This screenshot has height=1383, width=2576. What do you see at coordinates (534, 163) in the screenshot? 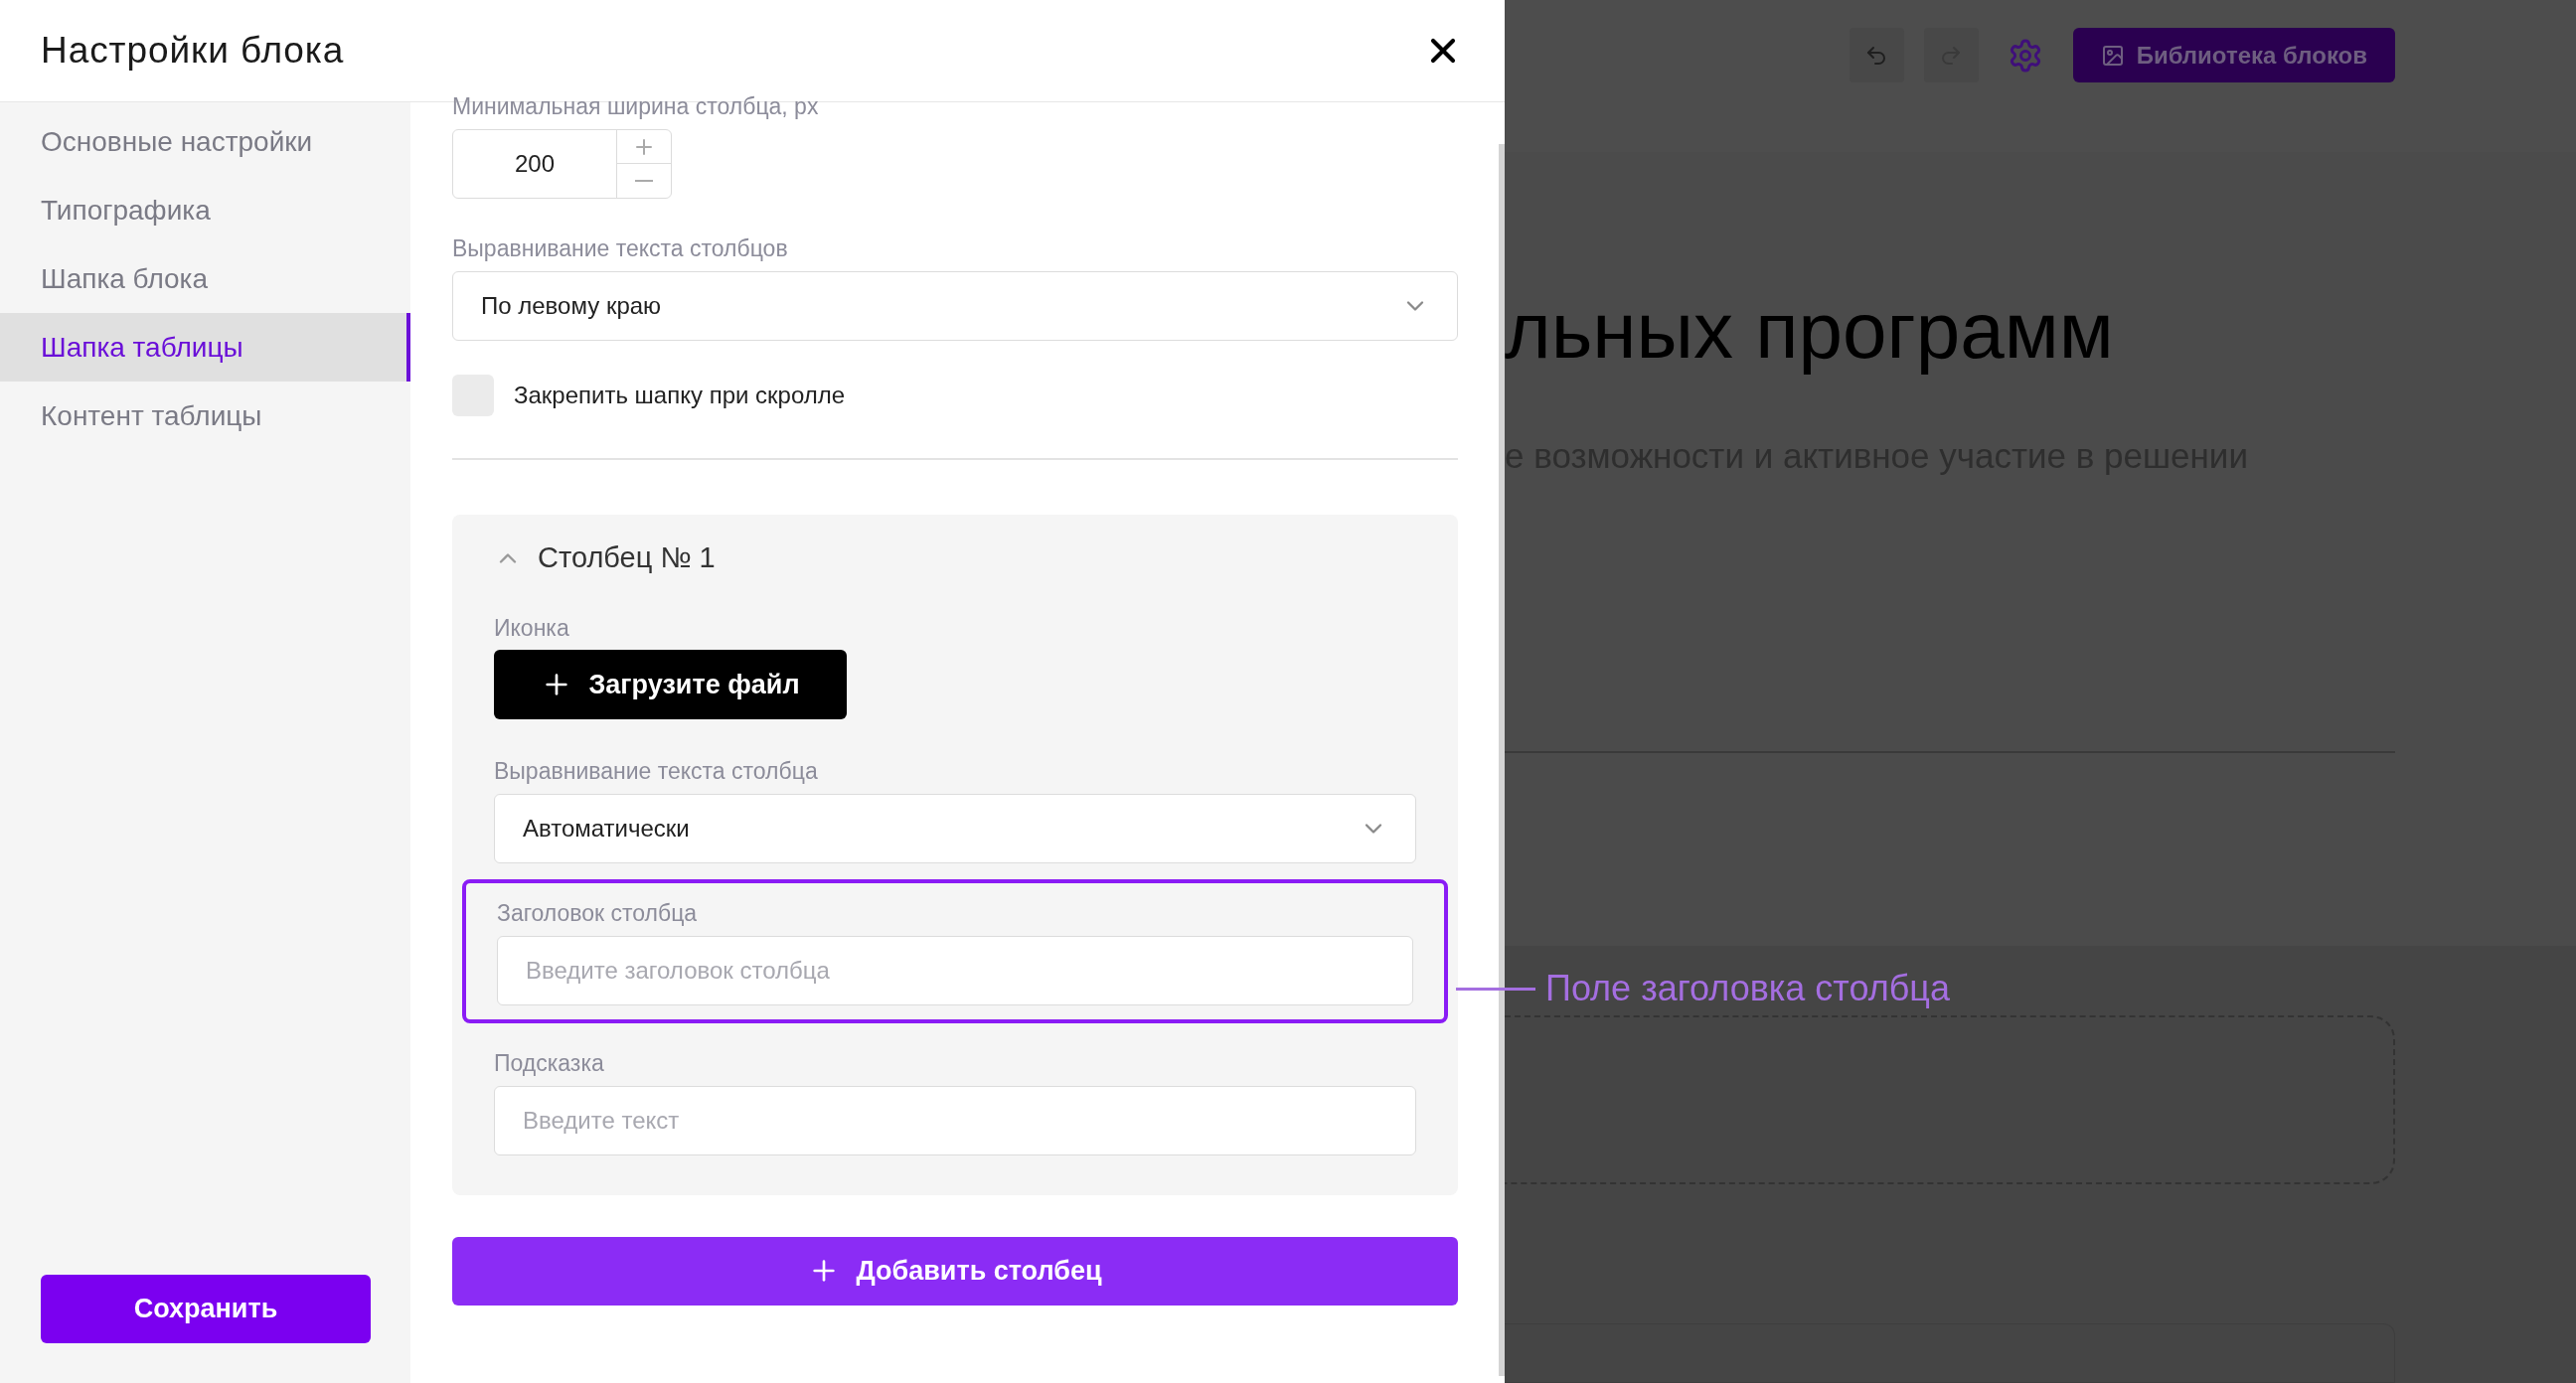
I see `number-value: 200` at bounding box center [534, 163].